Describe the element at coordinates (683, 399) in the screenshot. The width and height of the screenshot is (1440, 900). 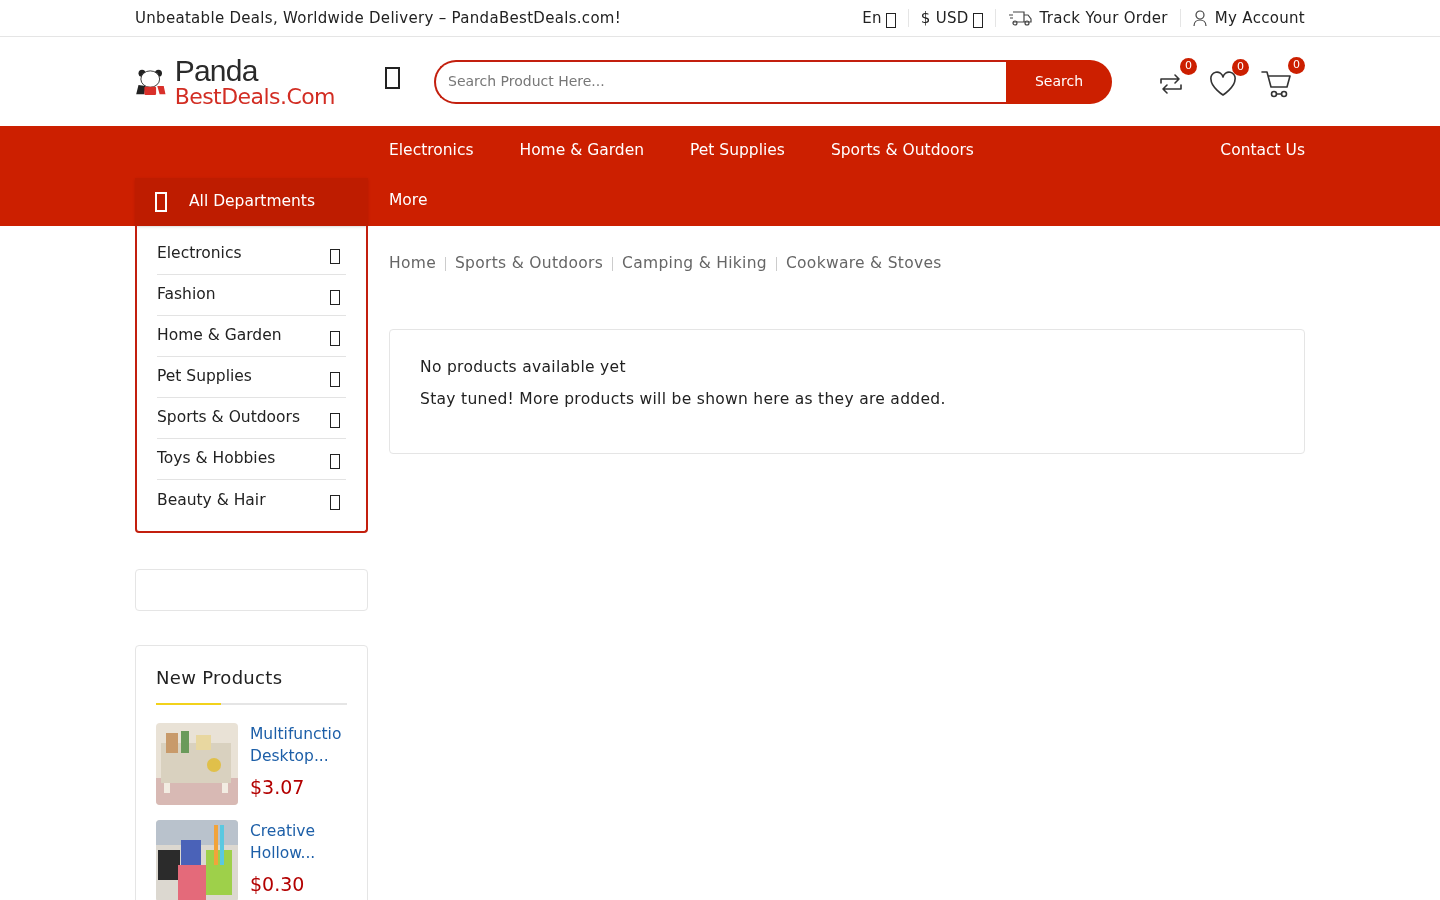
I see `notice-text: Stay tuned! More products will be shown here as they are added.` at that location.